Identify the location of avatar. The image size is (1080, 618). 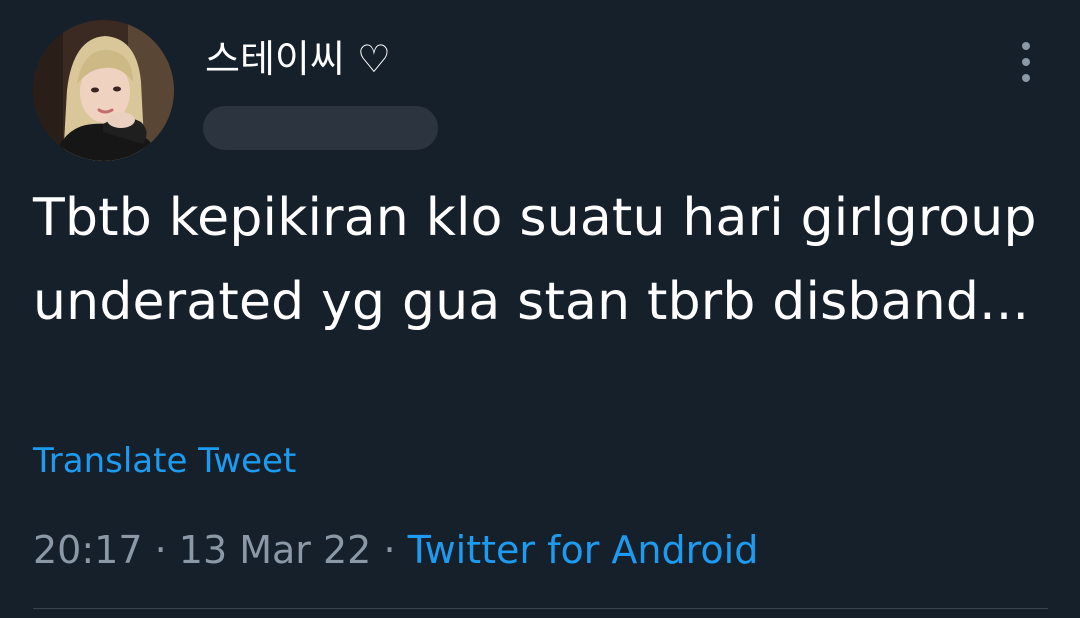
(103, 90).